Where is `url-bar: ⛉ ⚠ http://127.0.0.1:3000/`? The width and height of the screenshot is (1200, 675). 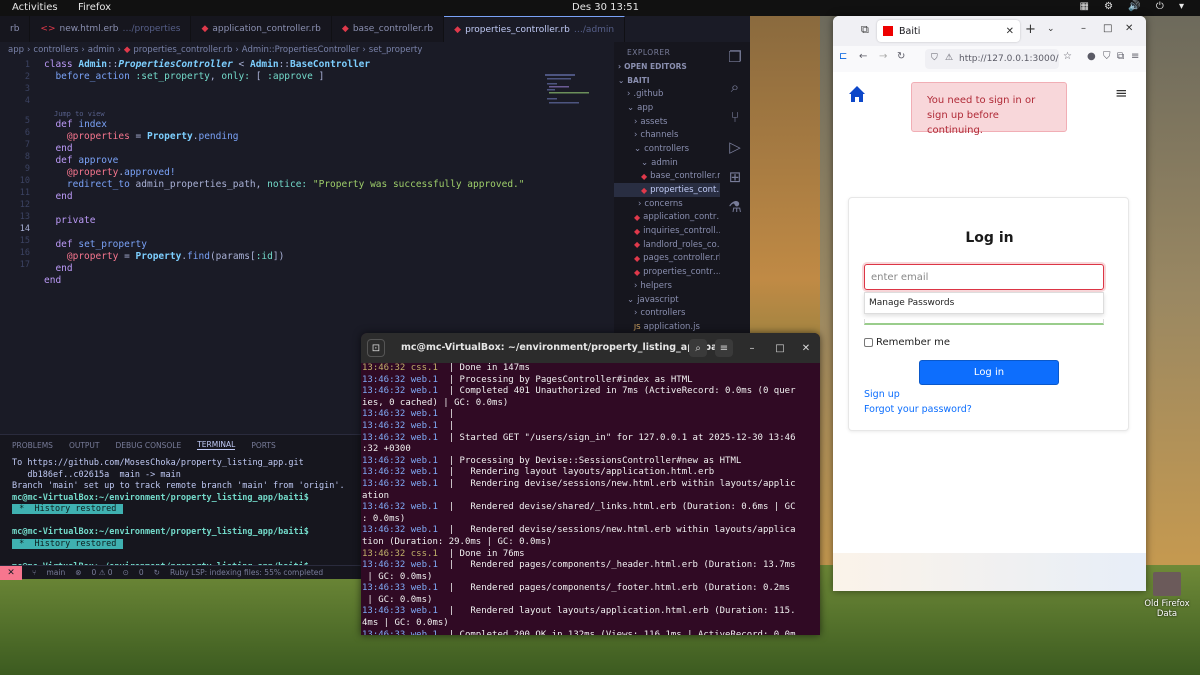
url-bar: ⛉ ⚠ http://127.0.0.1:3000/ is located at coordinates (992, 59).